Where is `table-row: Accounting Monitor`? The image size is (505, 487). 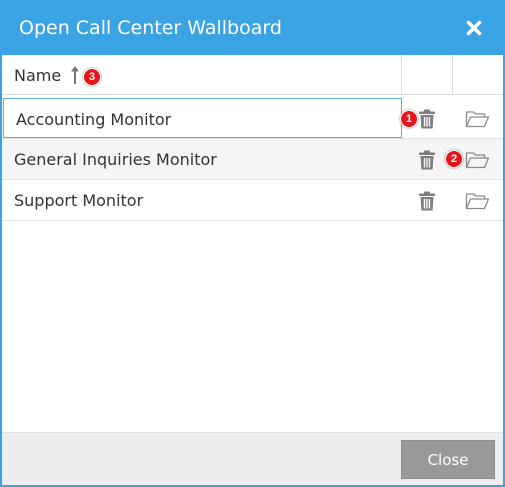
table-row: Accounting Monitor is located at coordinates (252, 118).